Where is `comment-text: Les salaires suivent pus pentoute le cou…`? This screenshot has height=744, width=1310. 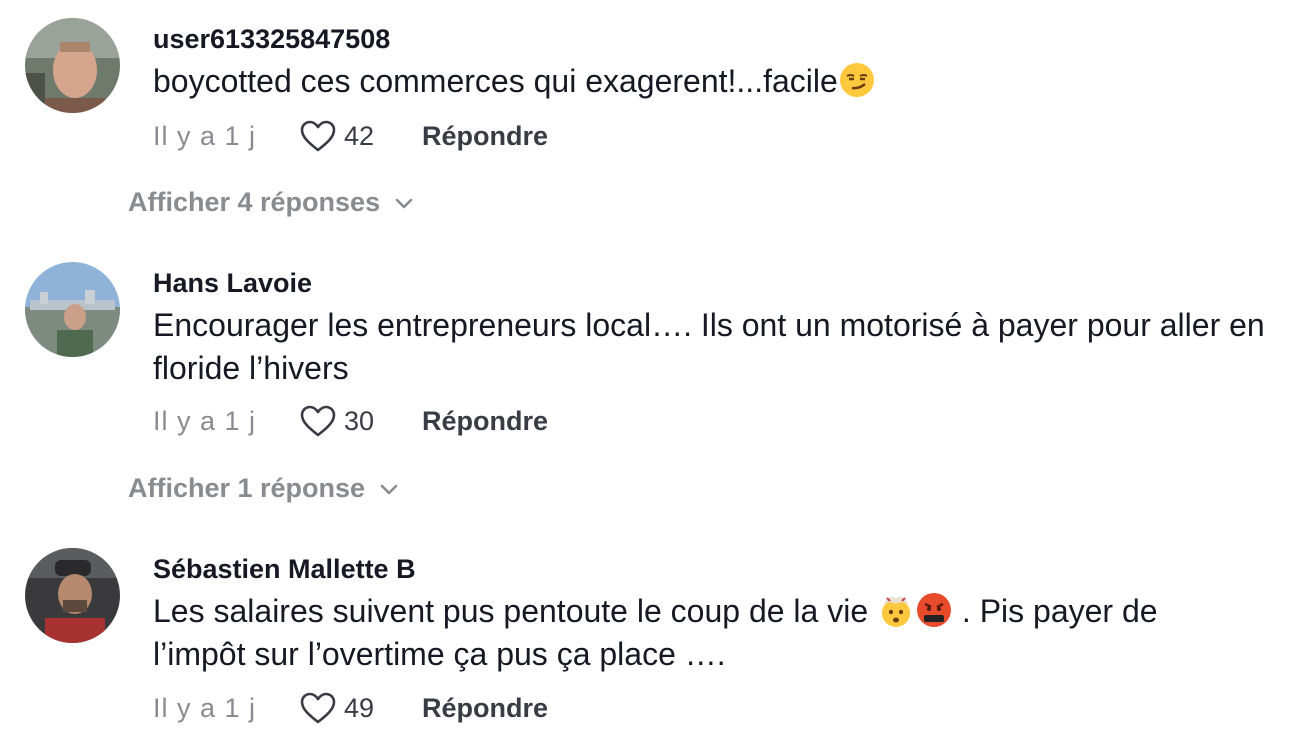
comment-text: Les salaires suivent pus pentoute le cou… is located at coordinates (683, 633).